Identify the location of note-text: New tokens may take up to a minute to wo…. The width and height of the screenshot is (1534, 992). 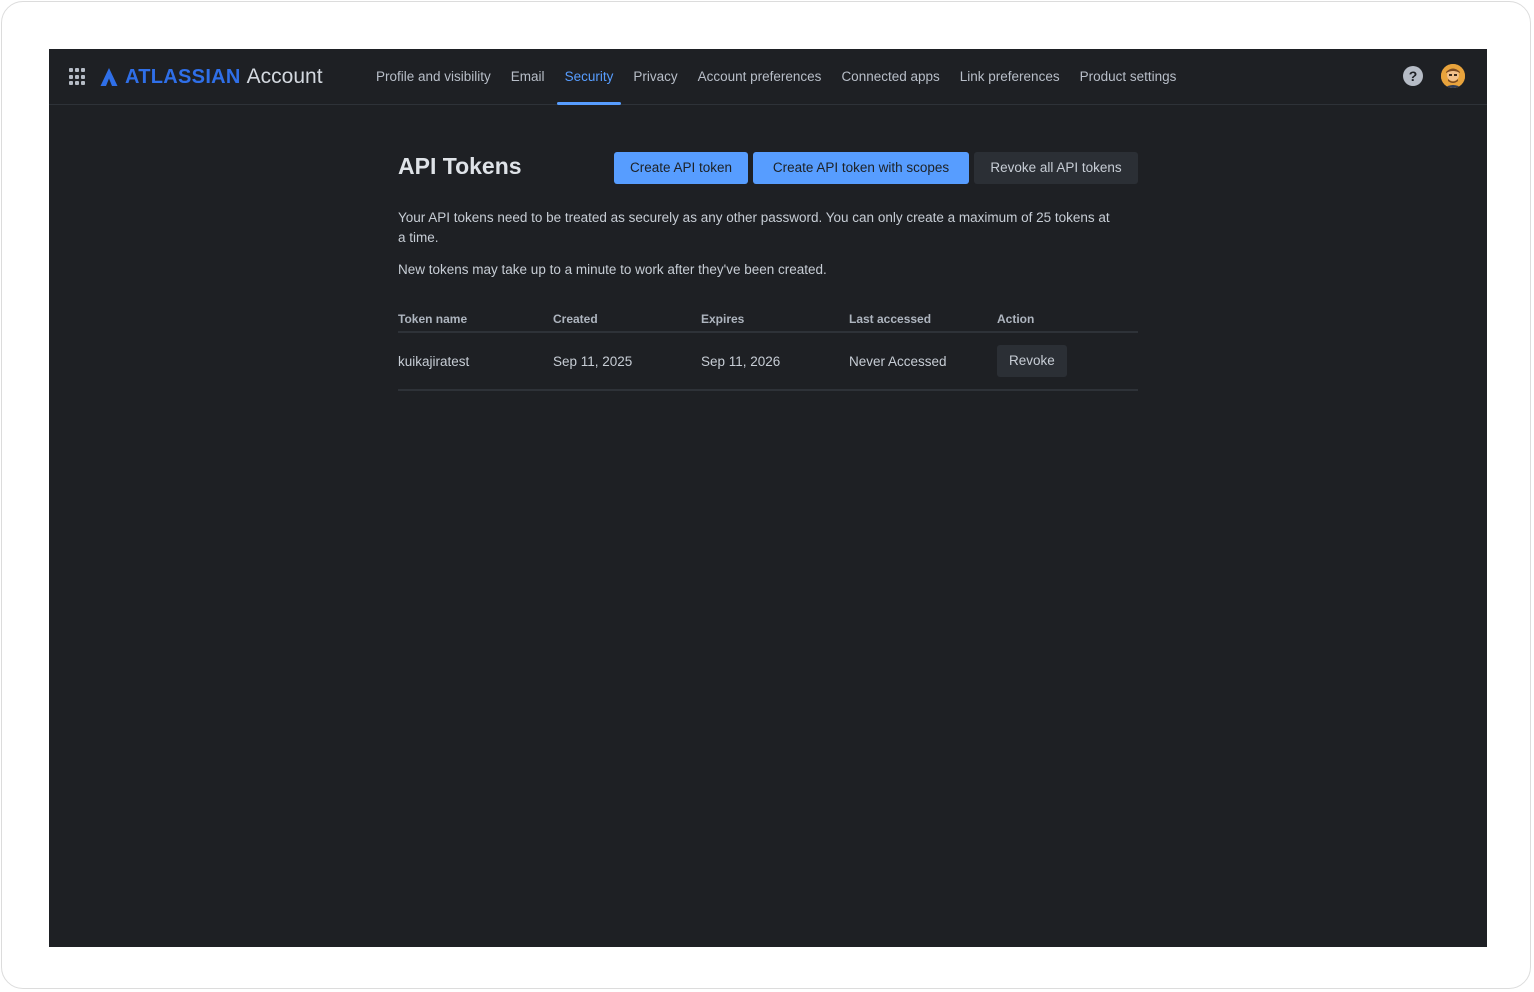
(612, 269).